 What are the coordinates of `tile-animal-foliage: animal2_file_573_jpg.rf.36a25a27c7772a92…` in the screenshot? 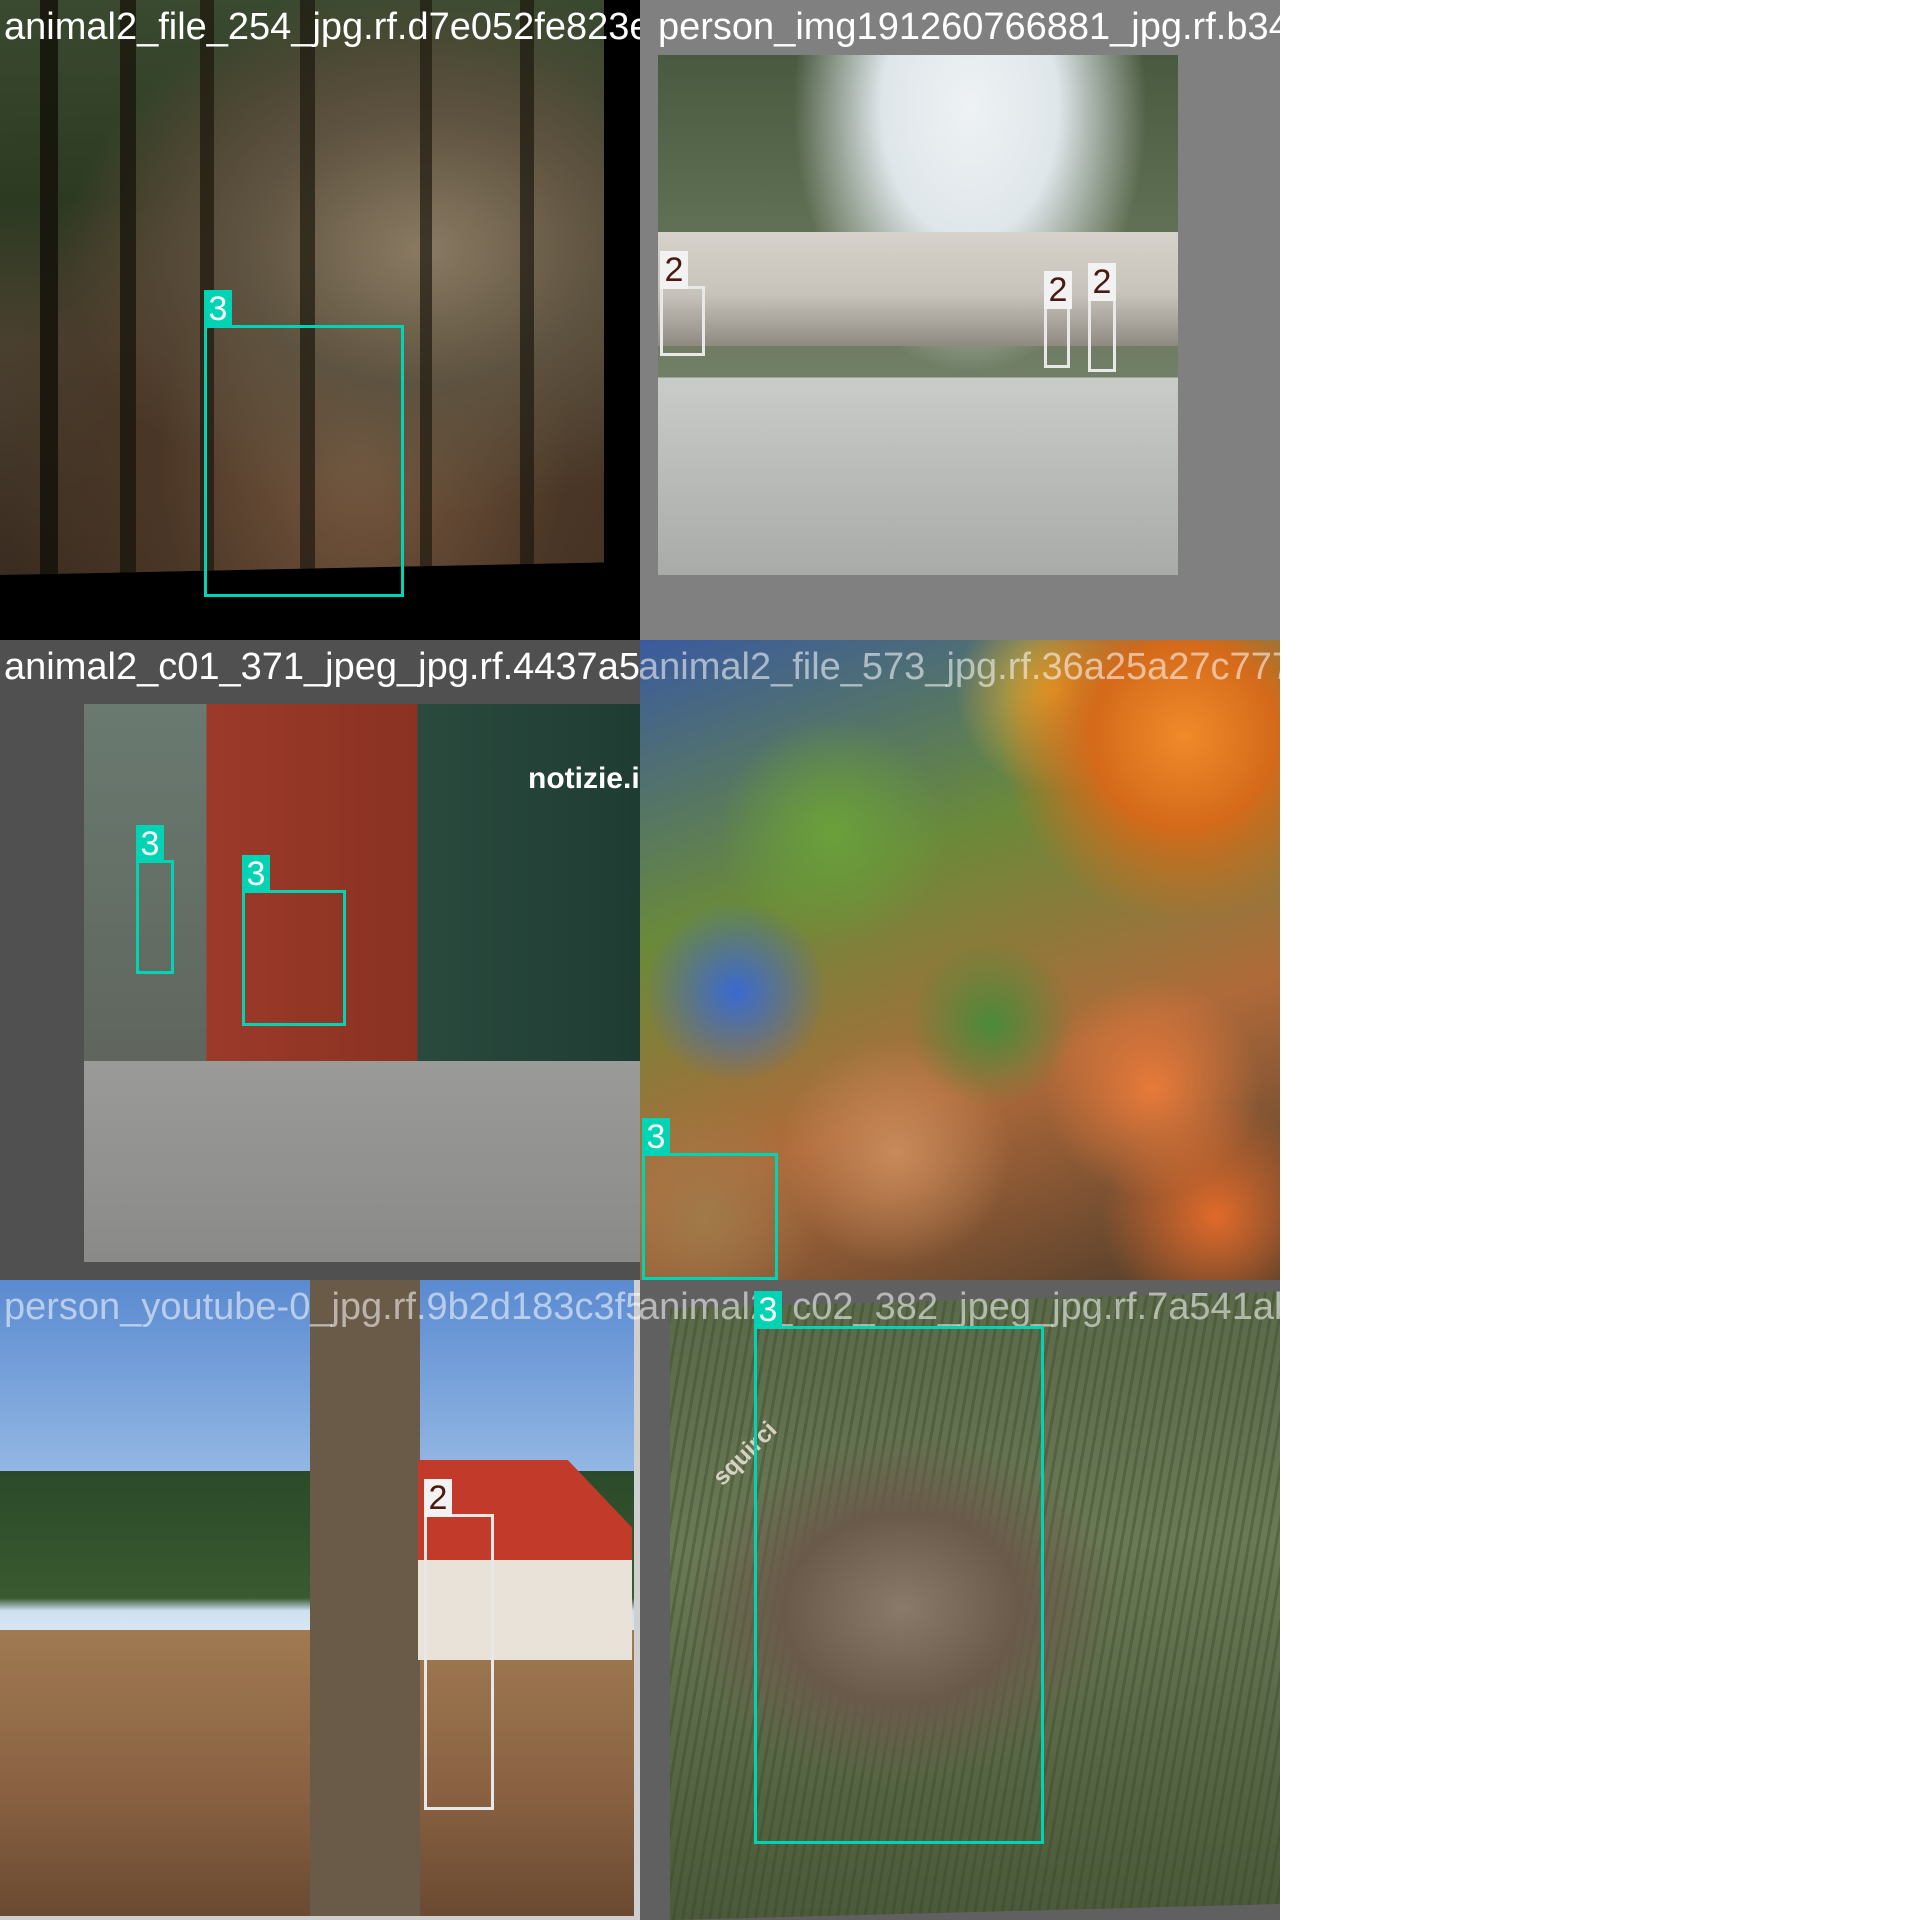 It's located at (960, 960).